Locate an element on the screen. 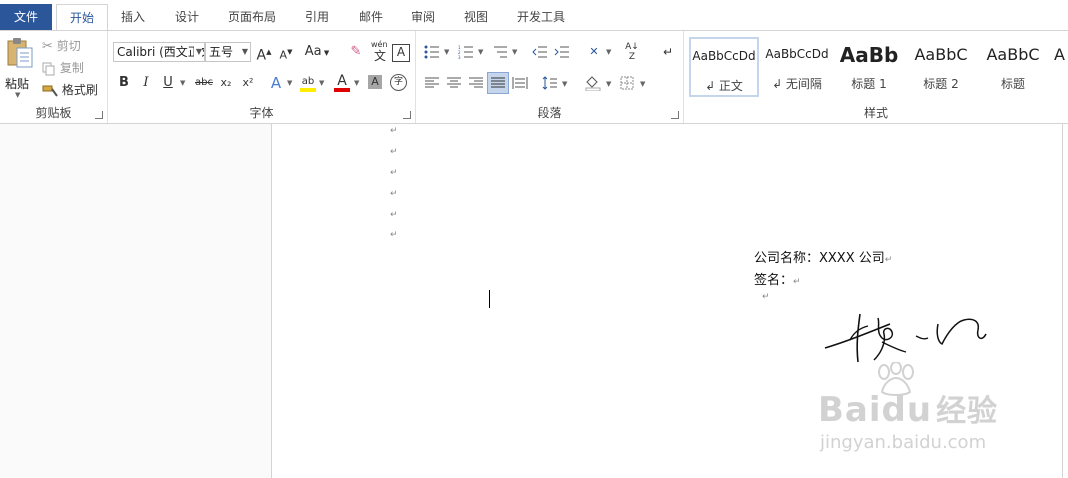  subscript-button: x₂ is located at coordinates (226, 83).